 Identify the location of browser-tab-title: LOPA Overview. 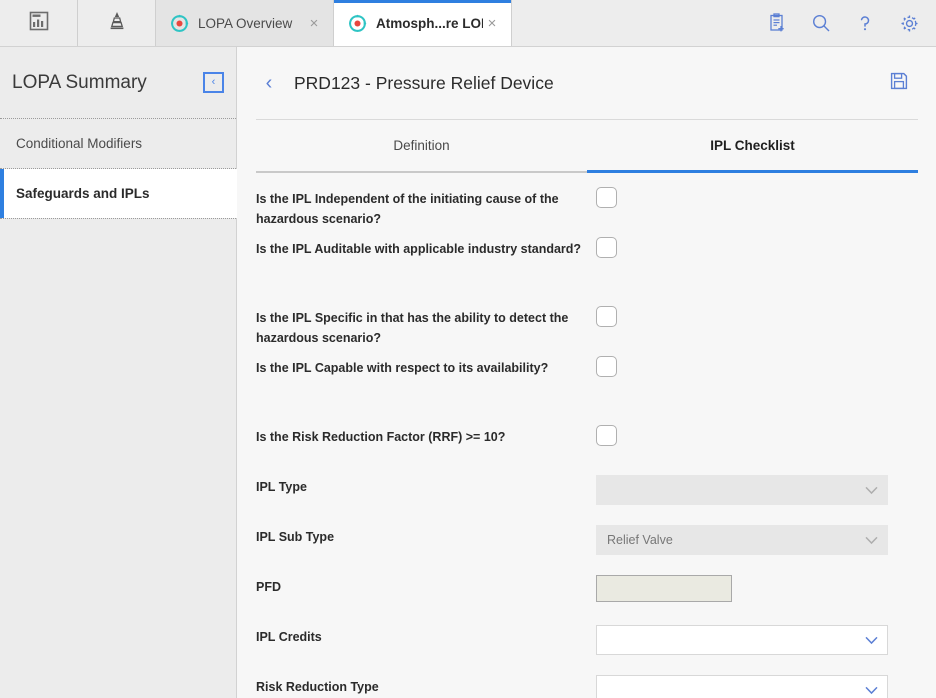
(245, 23).